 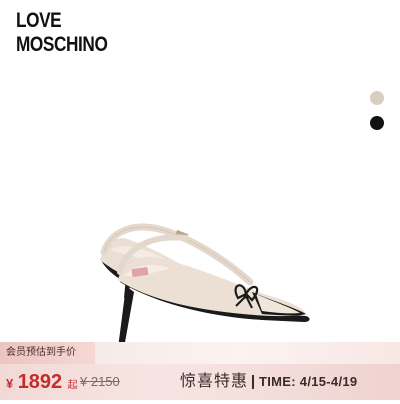 I want to click on promo-time-range: TIME: 4/15-4/19, so click(x=308, y=381).